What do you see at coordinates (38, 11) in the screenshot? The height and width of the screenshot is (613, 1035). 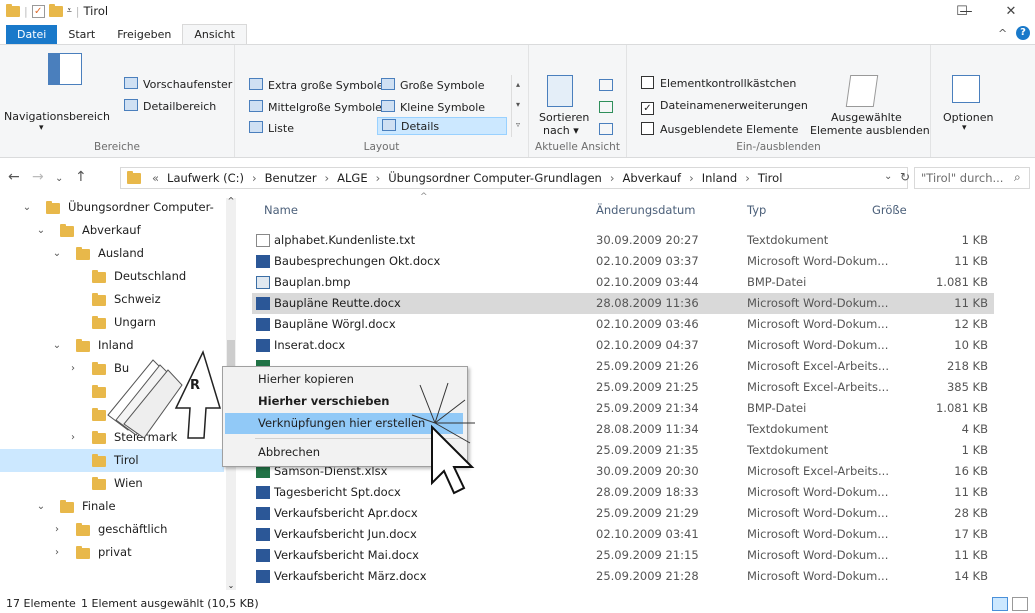 I see `properties-check-icon: ✓` at bounding box center [38, 11].